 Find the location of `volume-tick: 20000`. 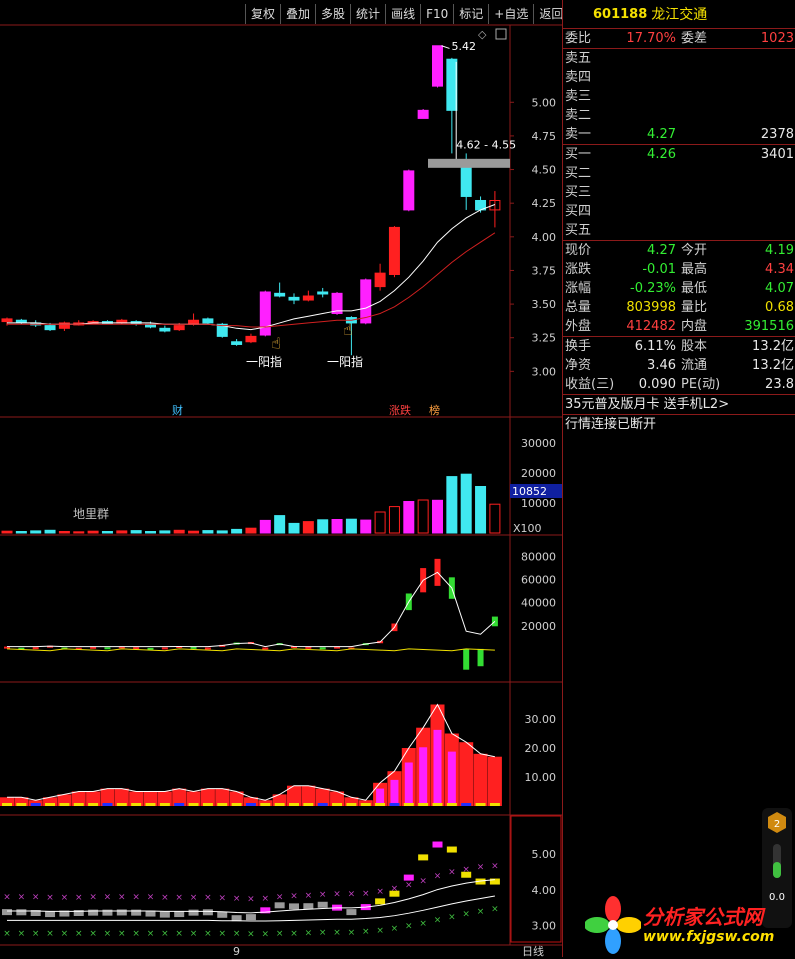

volume-tick: 20000 is located at coordinates (538, 473).